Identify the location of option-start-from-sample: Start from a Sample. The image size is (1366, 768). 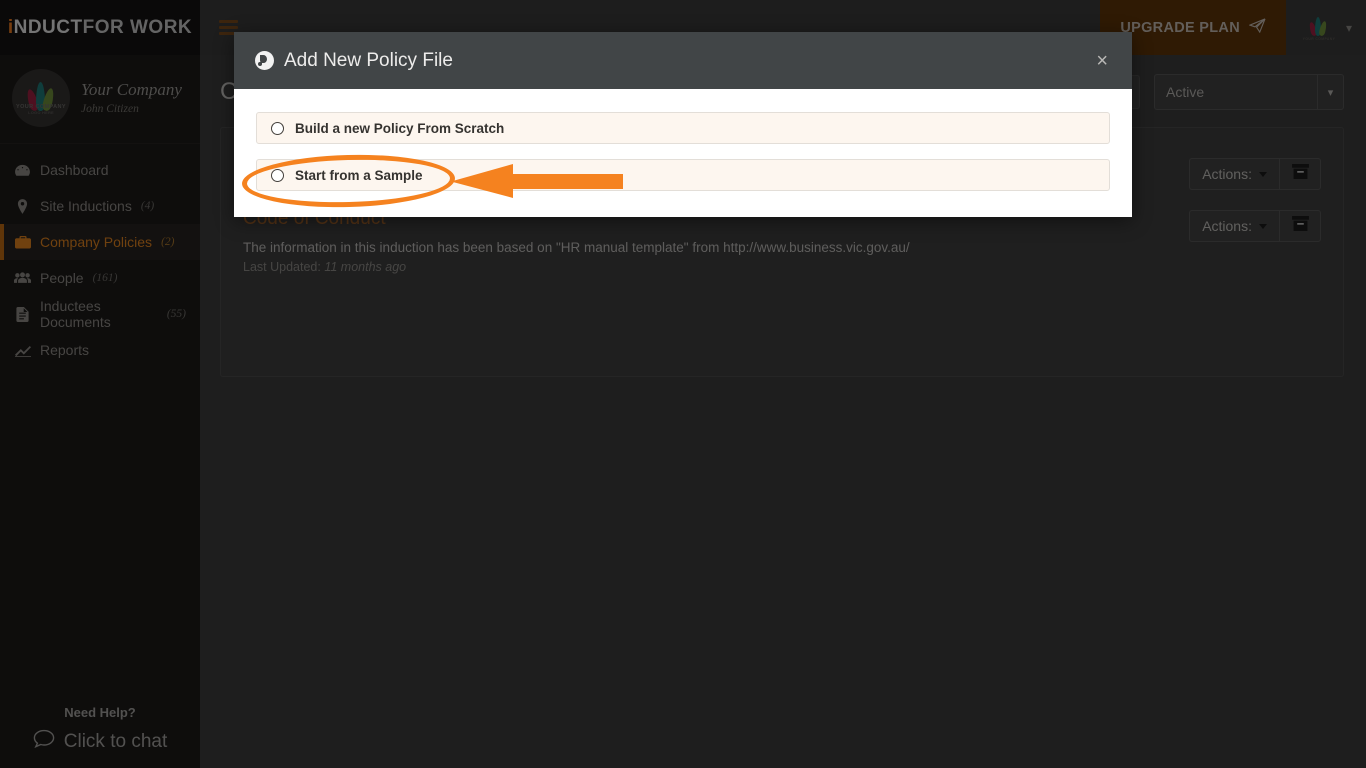
(683, 175).